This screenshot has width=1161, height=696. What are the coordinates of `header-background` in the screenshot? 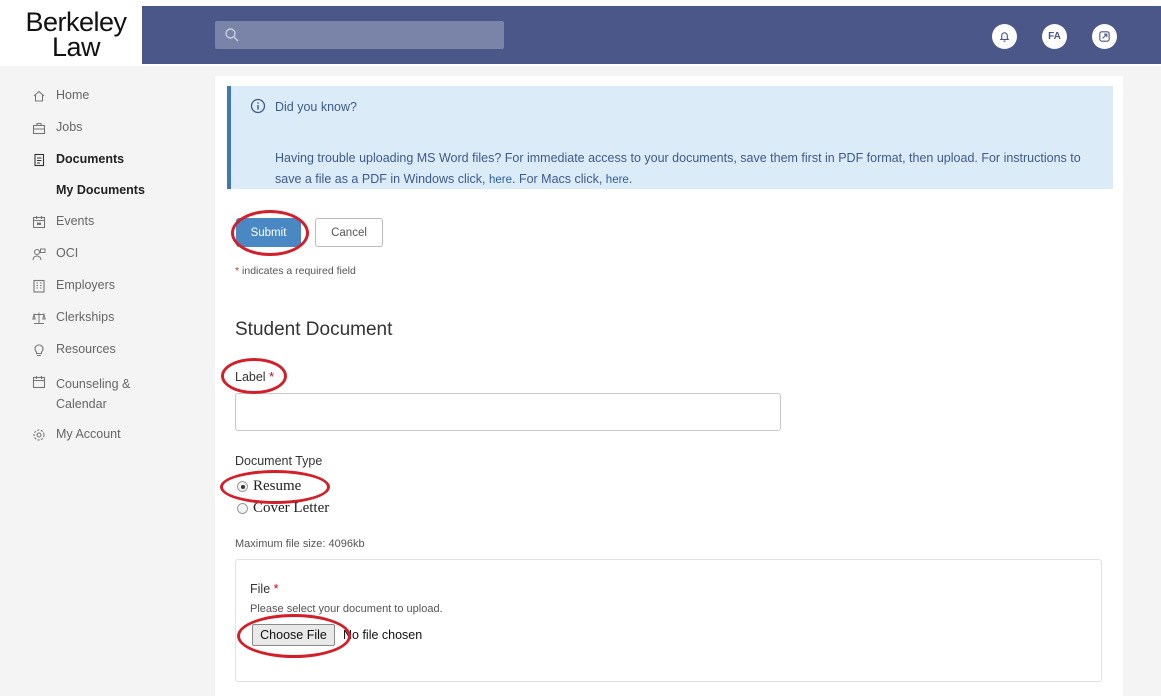 It's located at (585, 35).